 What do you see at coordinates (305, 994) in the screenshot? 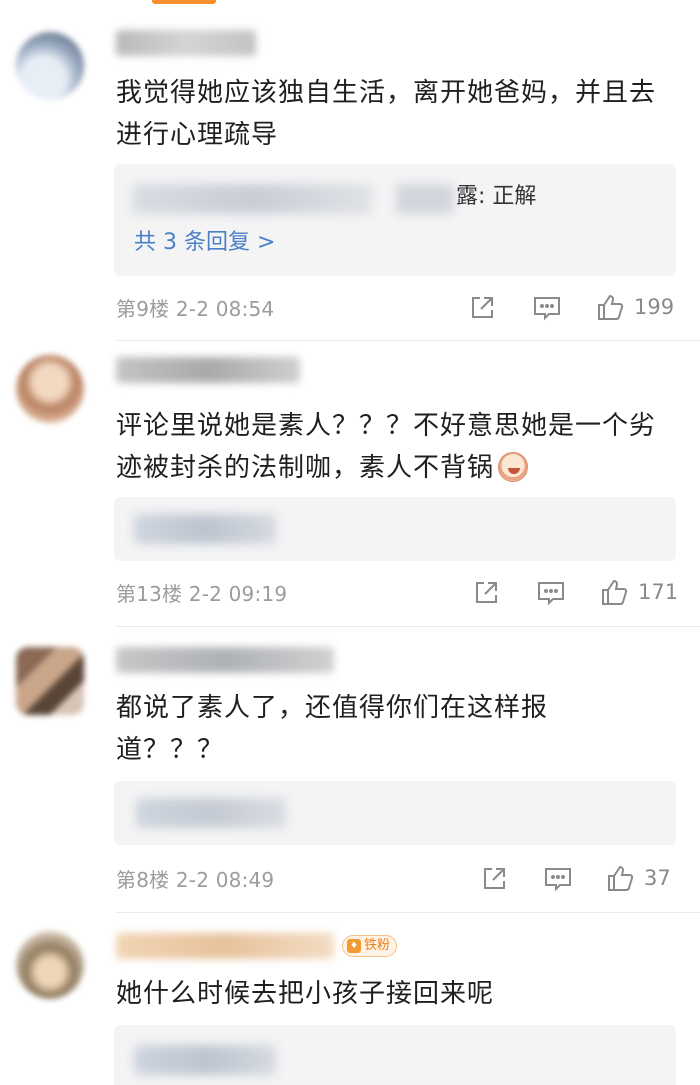
I see `comment-text: 她什么时候去把小孩子接回来呢` at bounding box center [305, 994].